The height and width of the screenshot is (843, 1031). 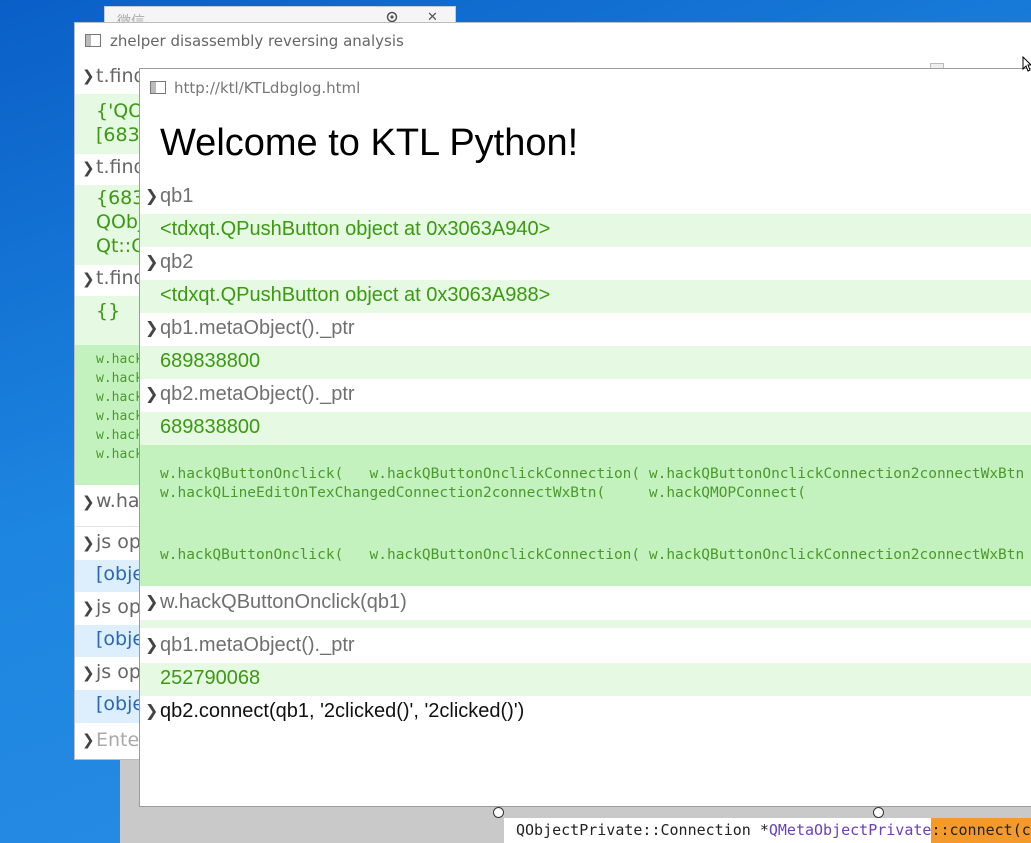 What do you see at coordinates (585, 230) in the screenshot?
I see `log-result: <tdxqt.QPushButton object at 0x3063A940>` at bounding box center [585, 230].